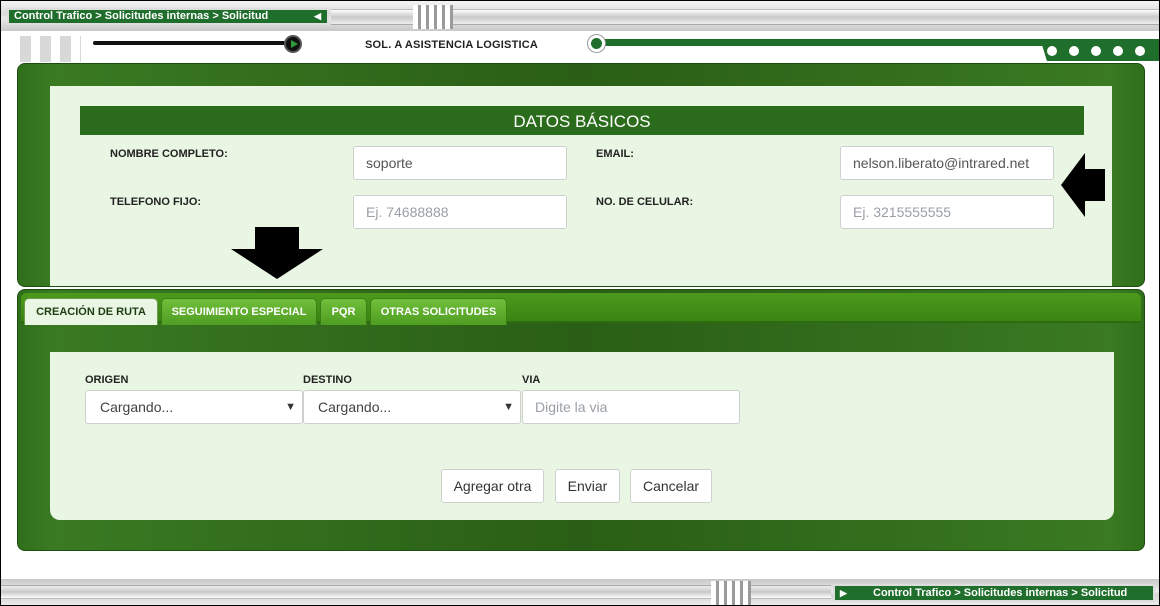 This screenshot has width=1160, height=606. I want to click on collapse-left-icon: ◀, so click(317, 16).